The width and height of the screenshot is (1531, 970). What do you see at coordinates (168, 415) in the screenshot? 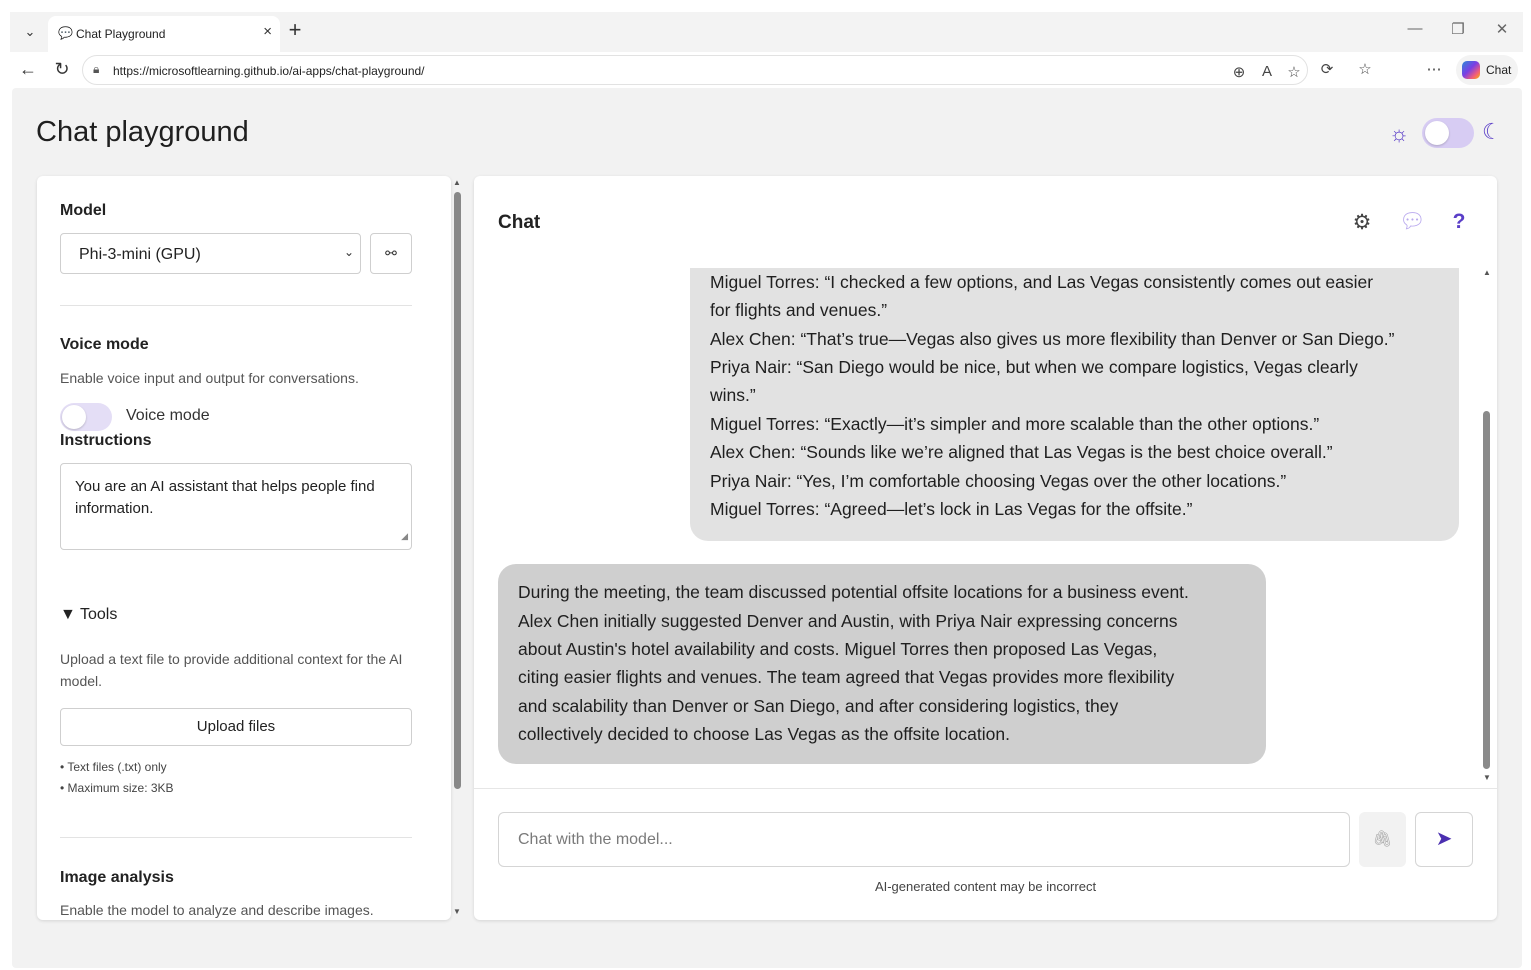
I see `voice-mode-toggle-label: Voice mode` at bounding box center [168, 415].